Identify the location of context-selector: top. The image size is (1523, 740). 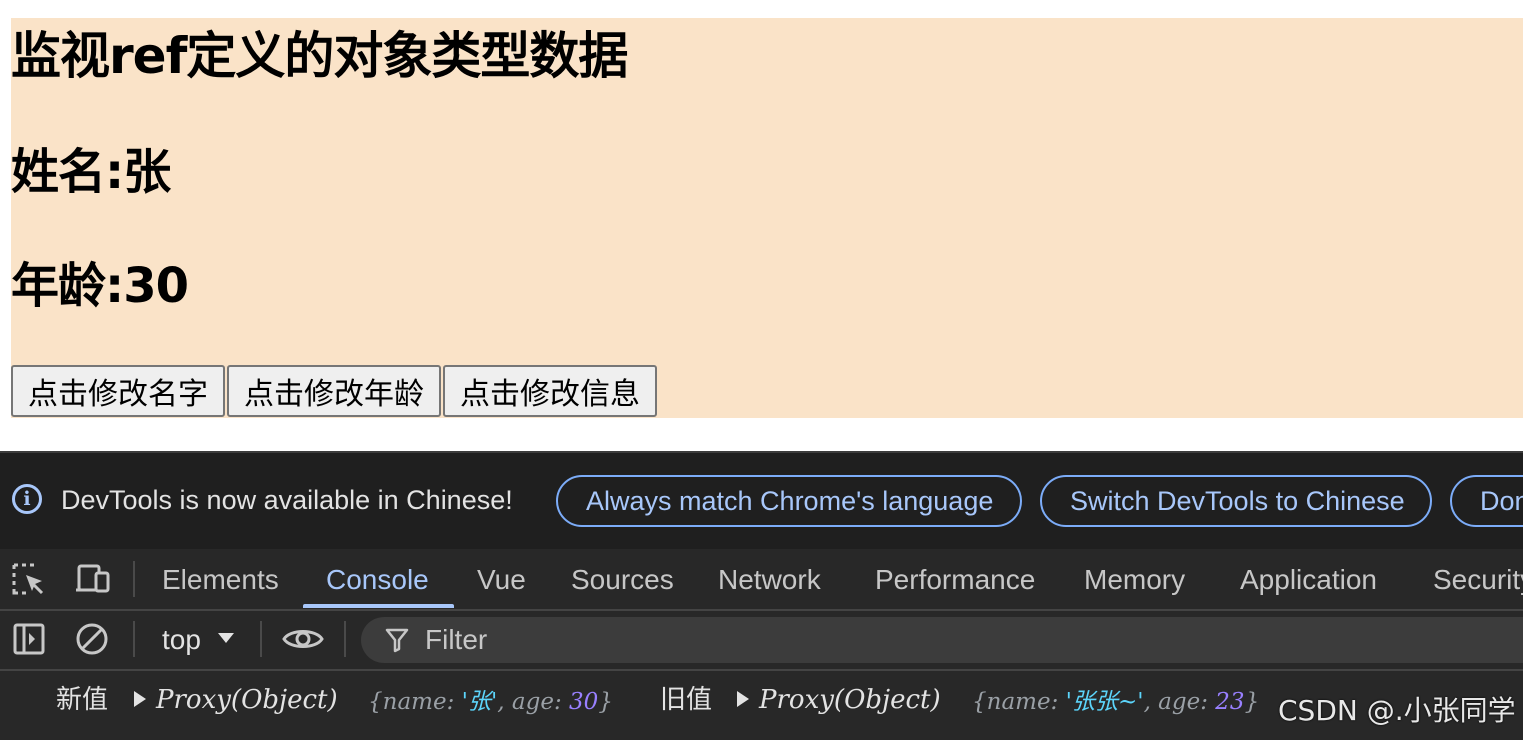
(181, 640).